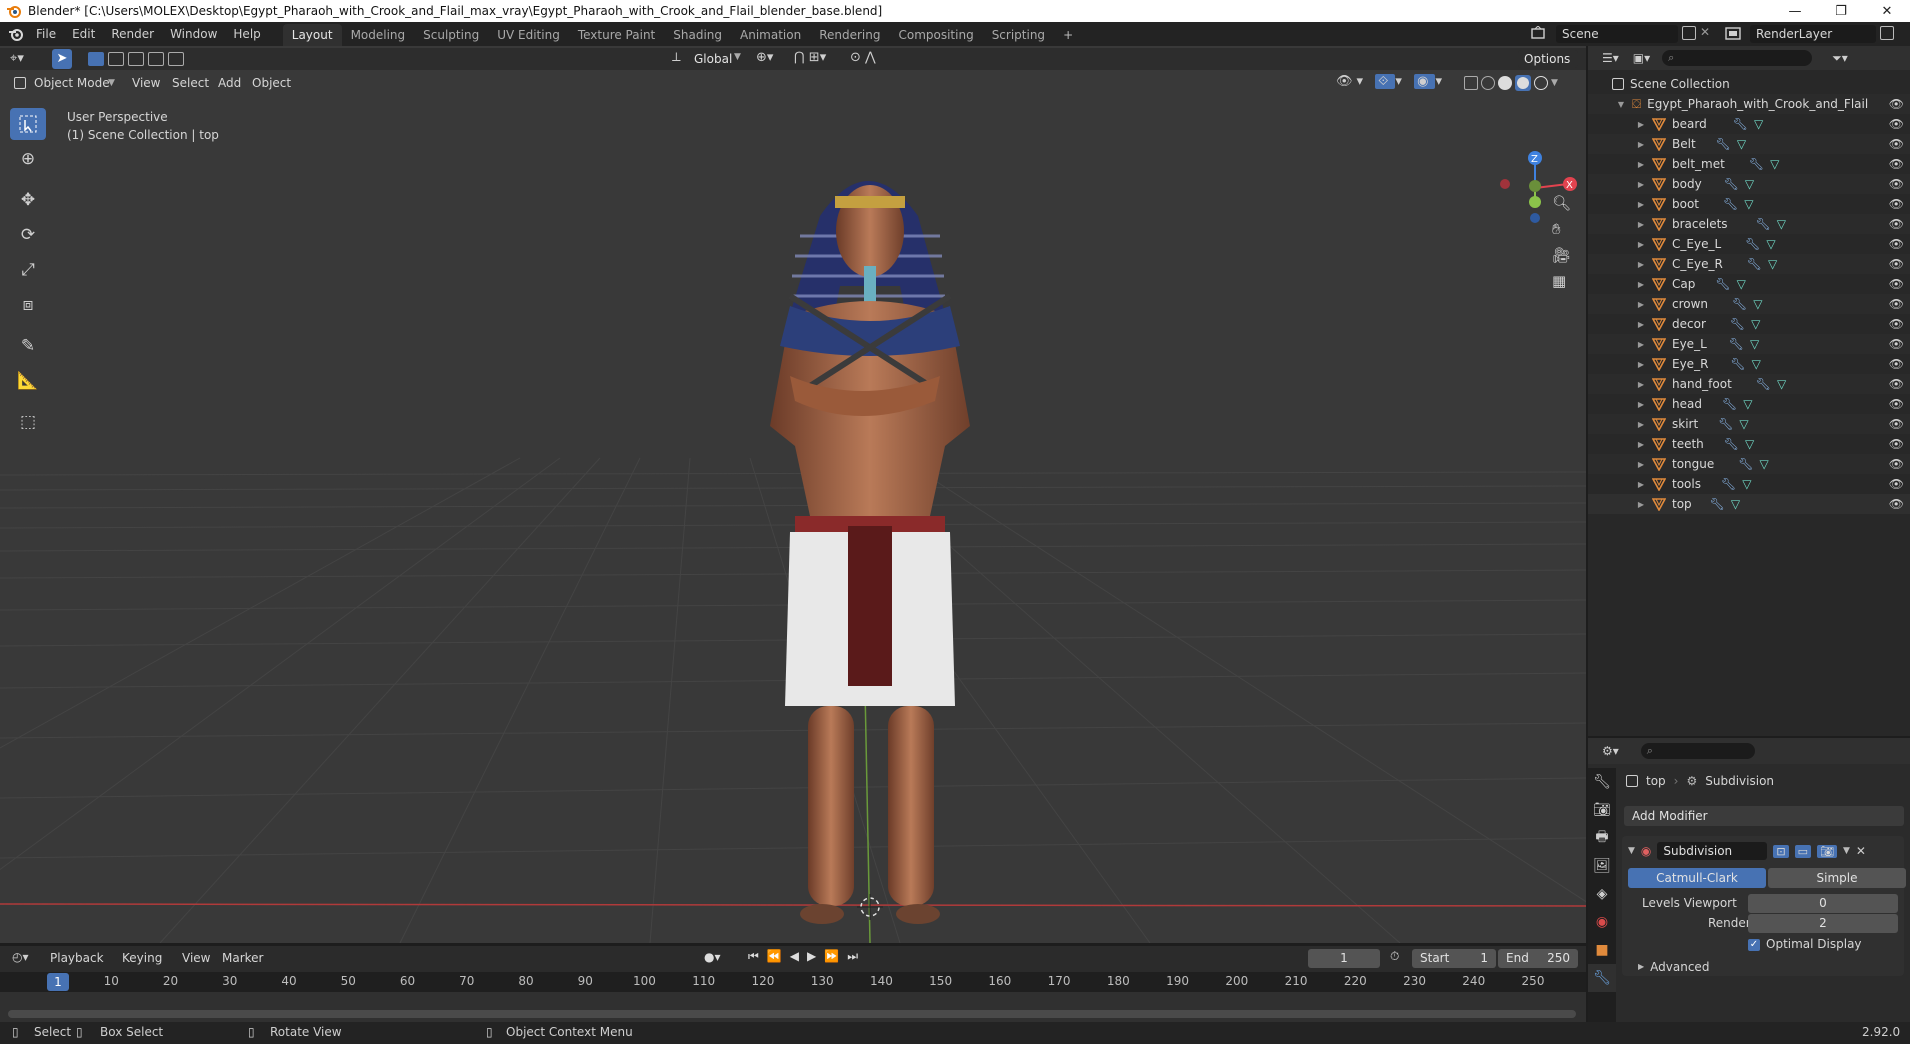 This screenshot has height=1044, width=1910. Describe the element at coordinates (1737, 58) in the screenshot. I see `outliner-search-input: ⌕` at that location.